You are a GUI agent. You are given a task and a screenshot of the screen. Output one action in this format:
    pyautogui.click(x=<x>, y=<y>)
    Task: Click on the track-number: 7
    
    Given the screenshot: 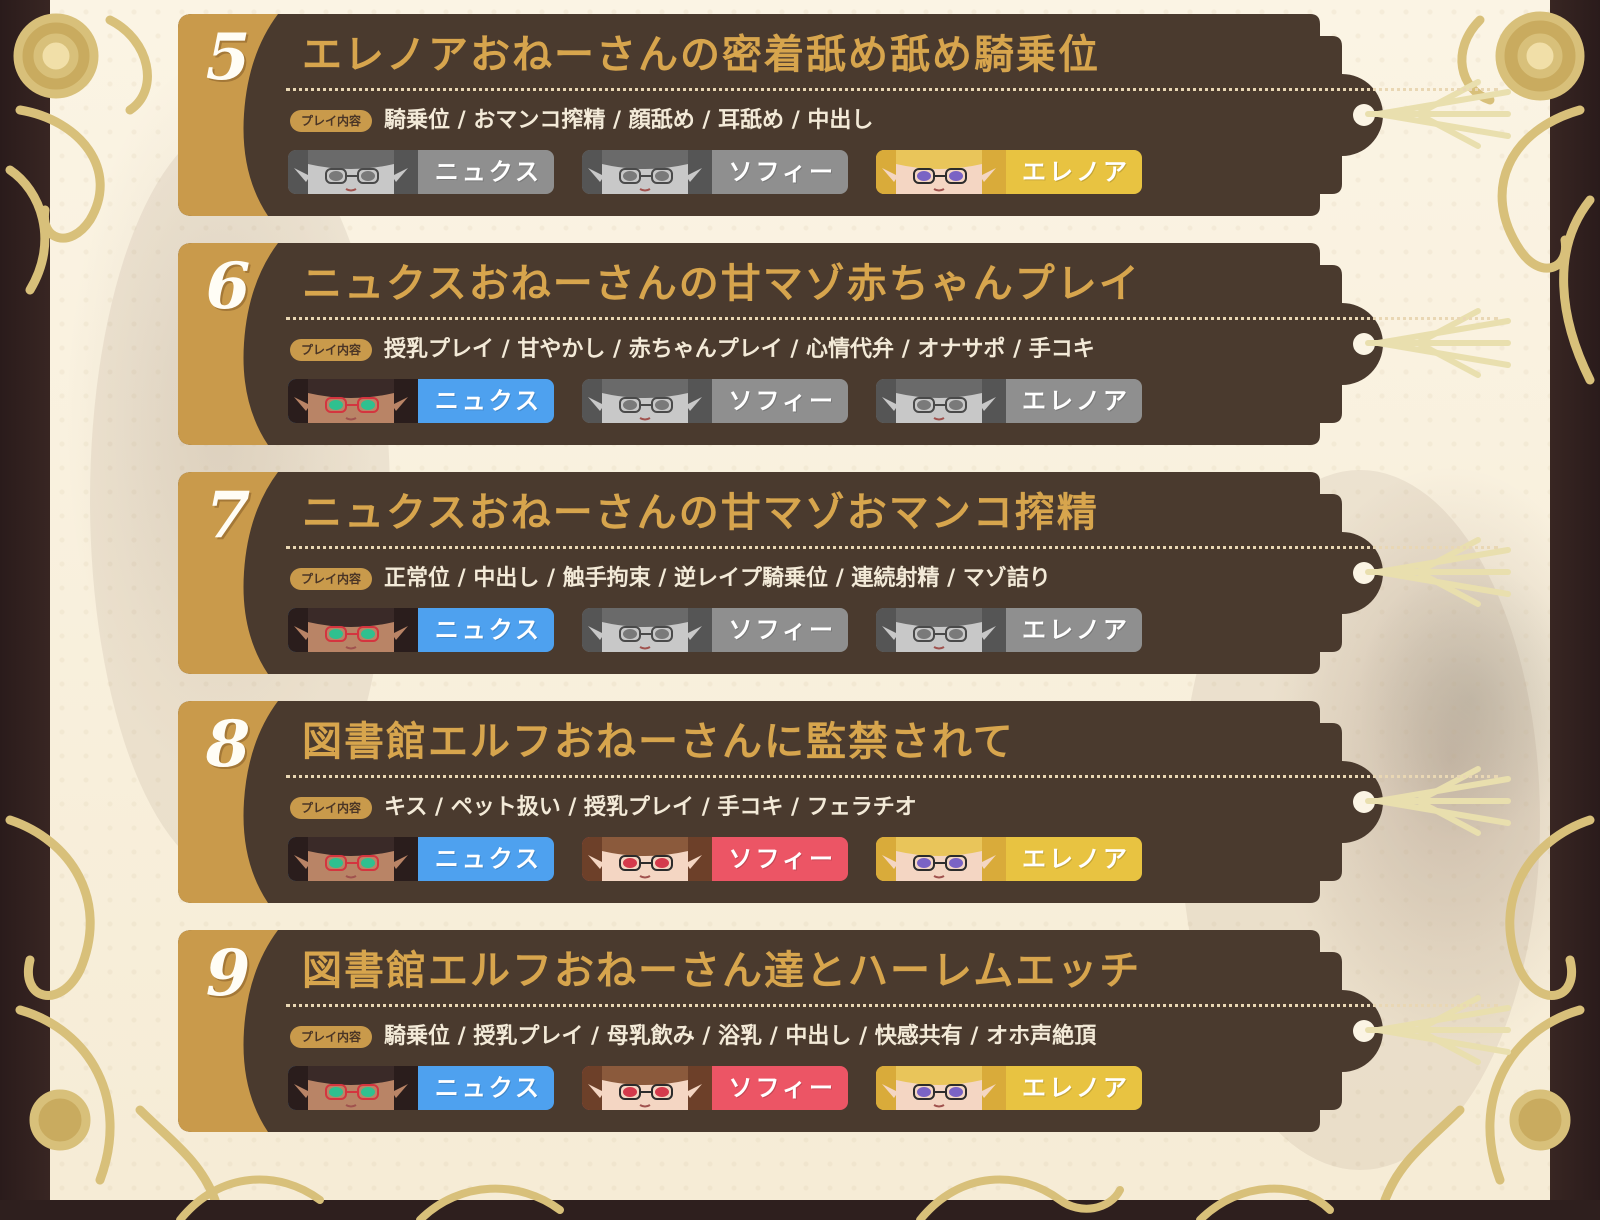 What is the action you would take?
    pyautogui.click(x=228, y=515)
    